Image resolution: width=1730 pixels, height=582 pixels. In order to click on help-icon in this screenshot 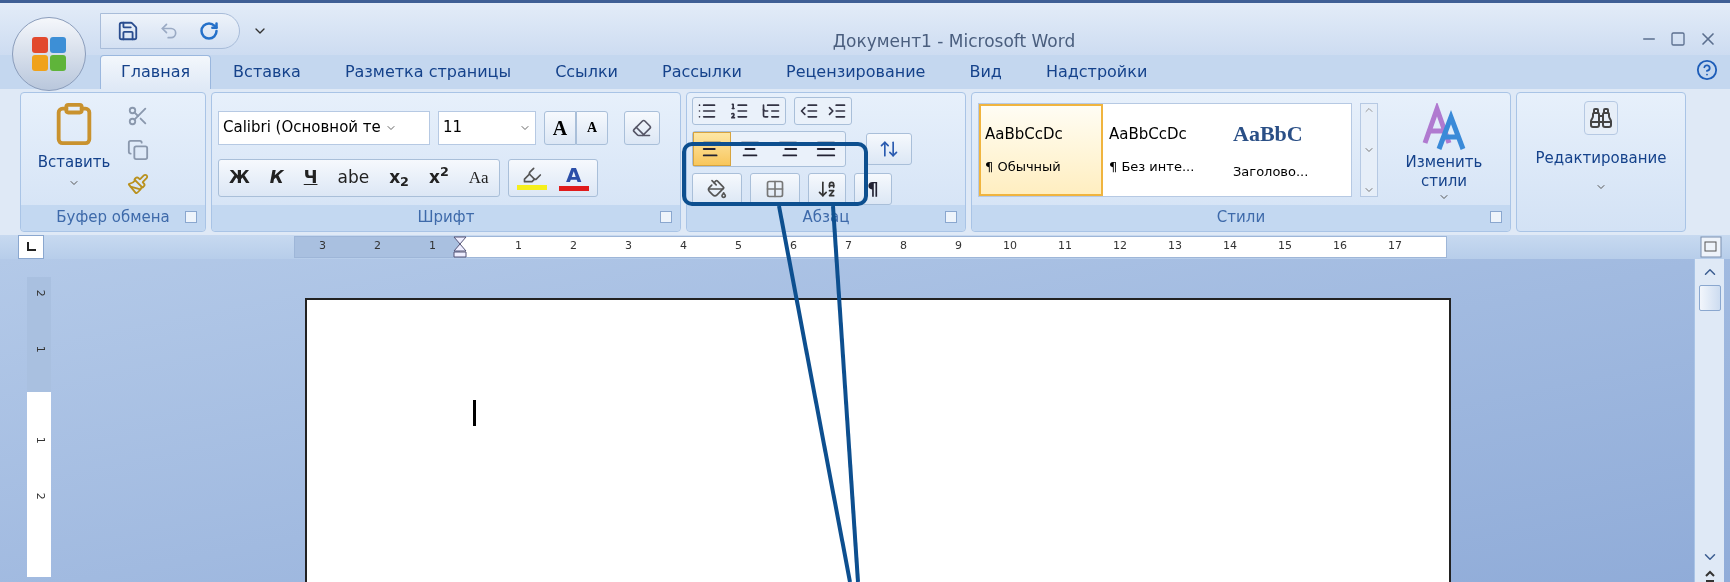, I will do `click(1707, 69)`.